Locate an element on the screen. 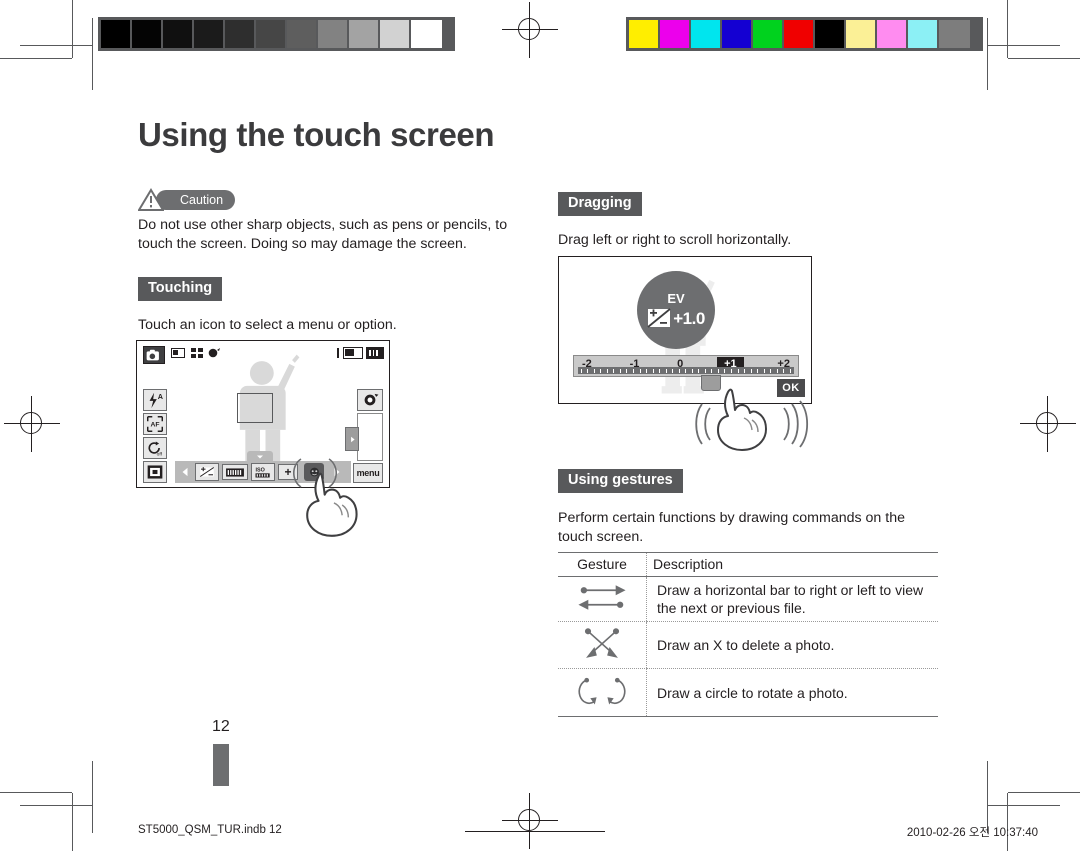 This screenshot has height=851, width=1080. shooting-mode-icon is located at coordinates (154, 355).